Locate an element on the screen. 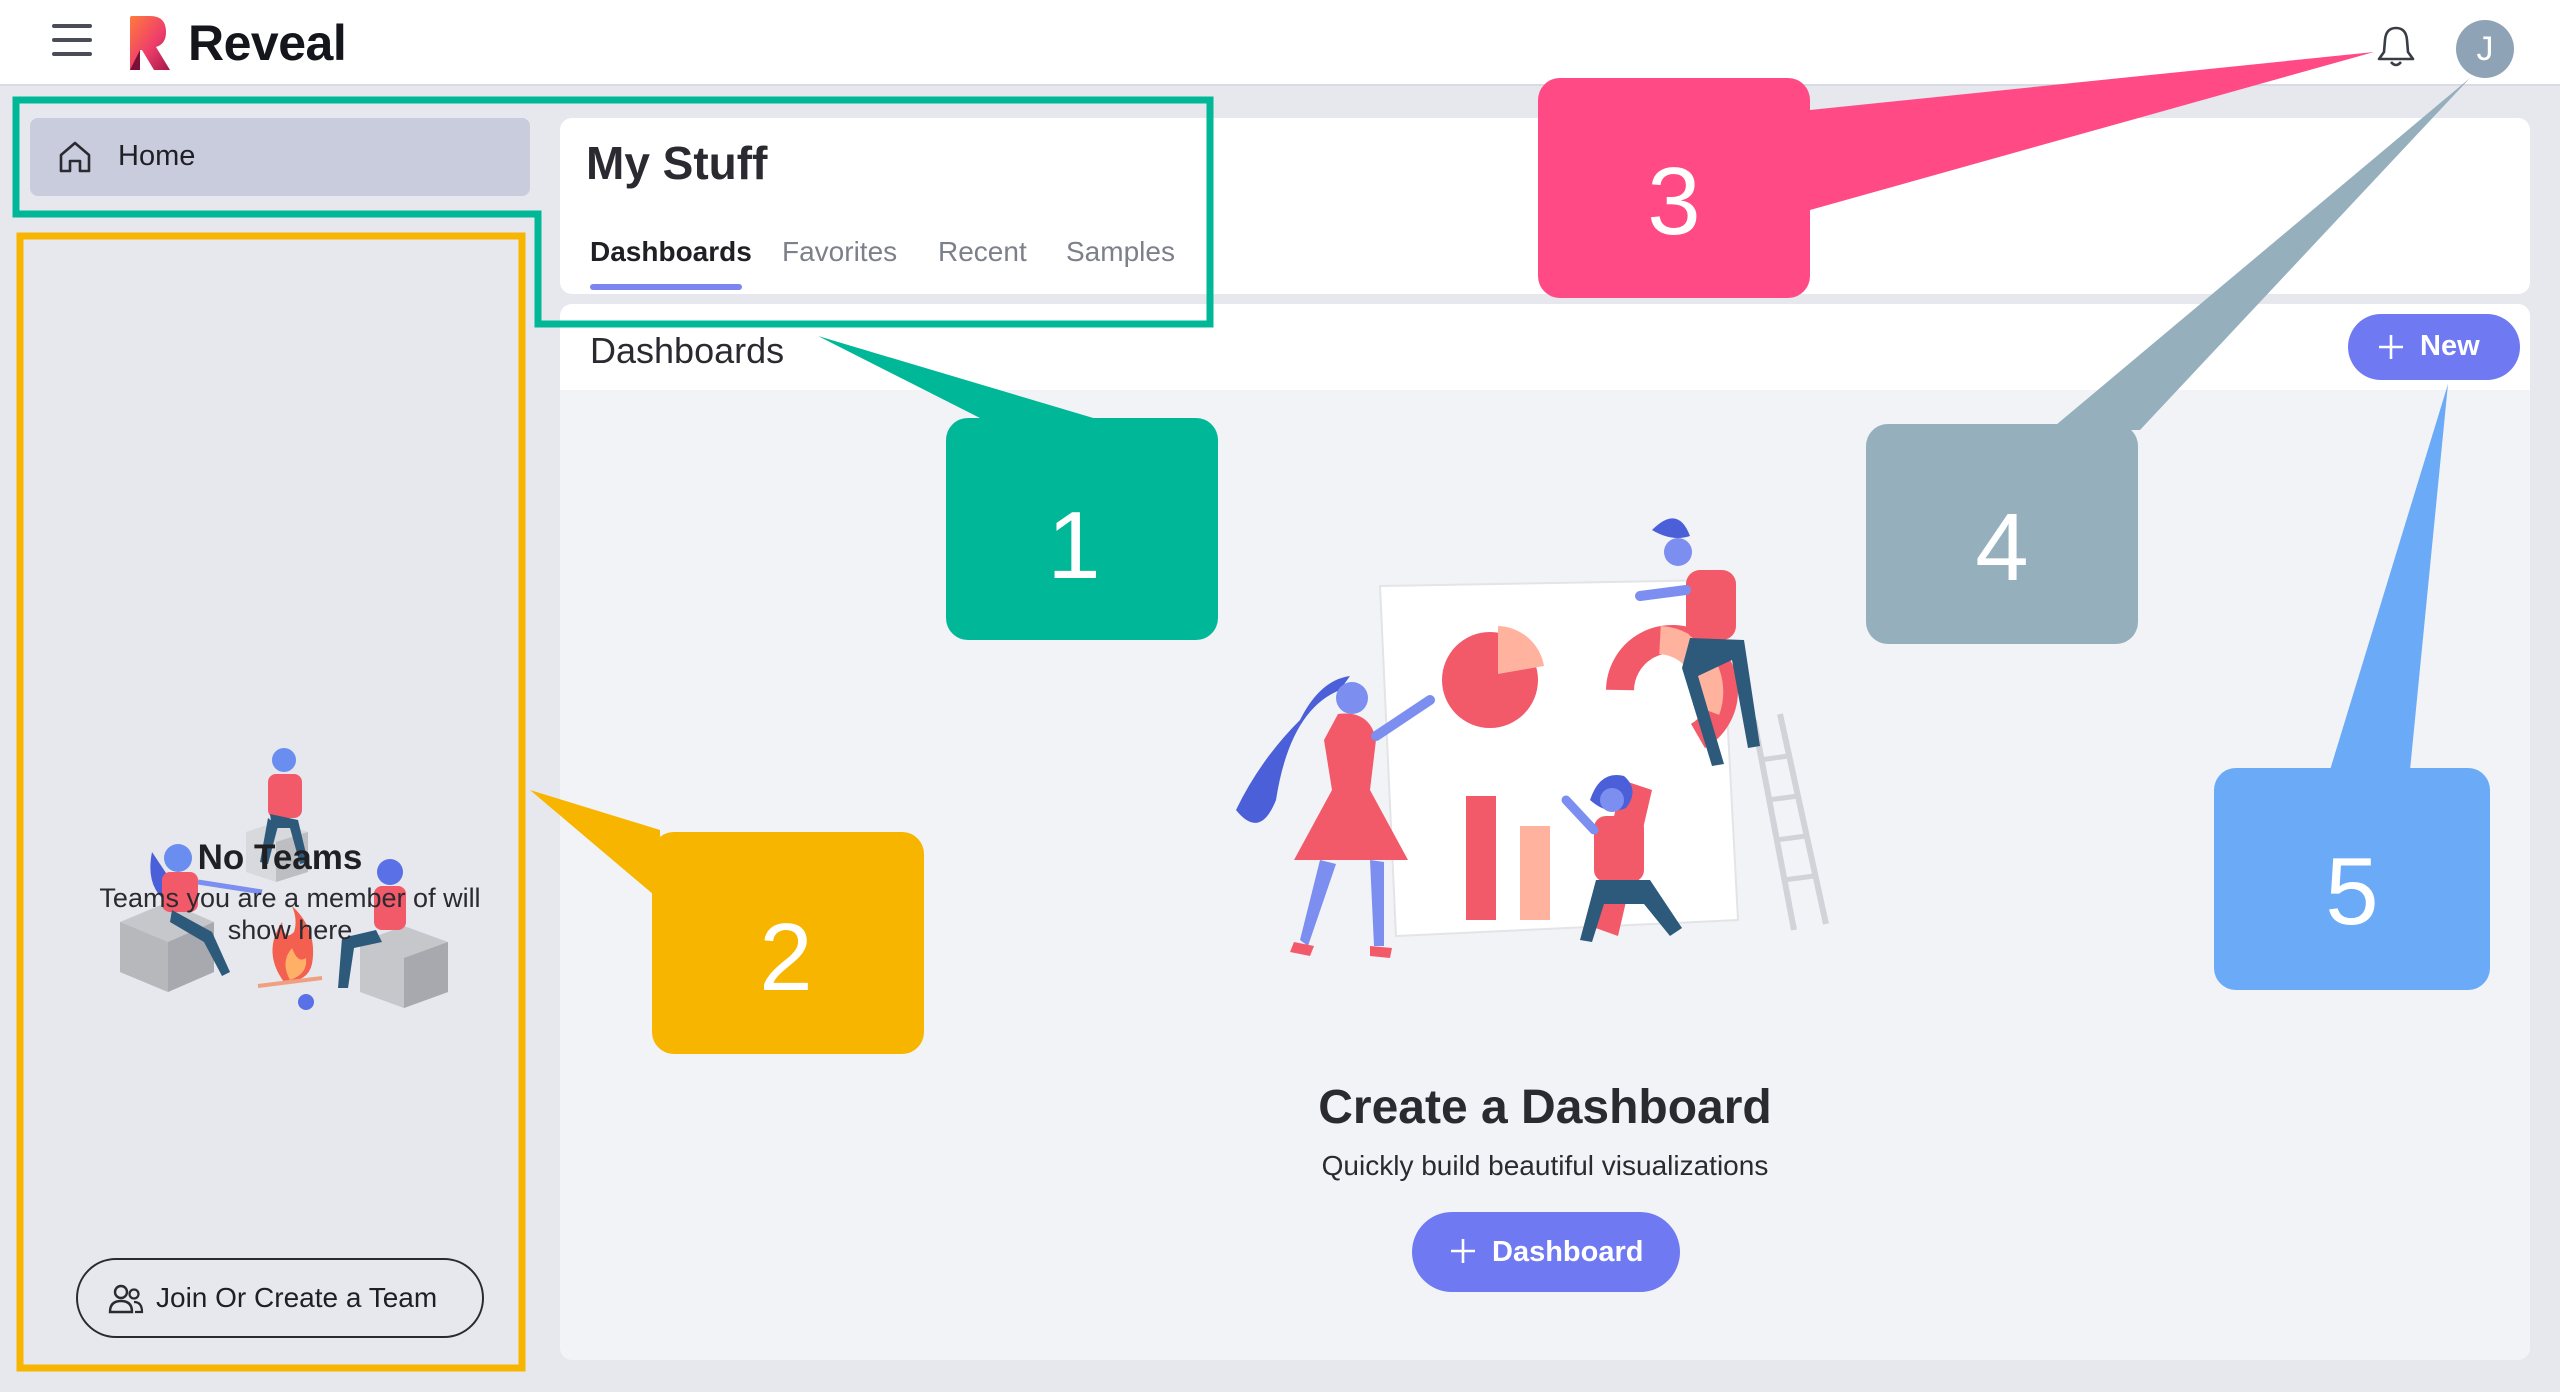  notification-bell-icon is located at coordinates (2396, 47).